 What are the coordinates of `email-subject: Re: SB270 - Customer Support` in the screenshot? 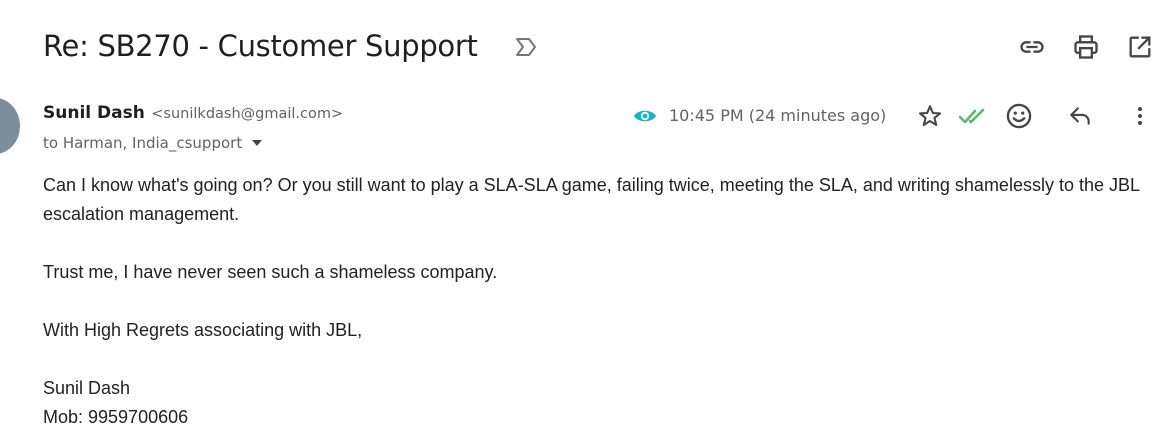 It's located at (260, 46).